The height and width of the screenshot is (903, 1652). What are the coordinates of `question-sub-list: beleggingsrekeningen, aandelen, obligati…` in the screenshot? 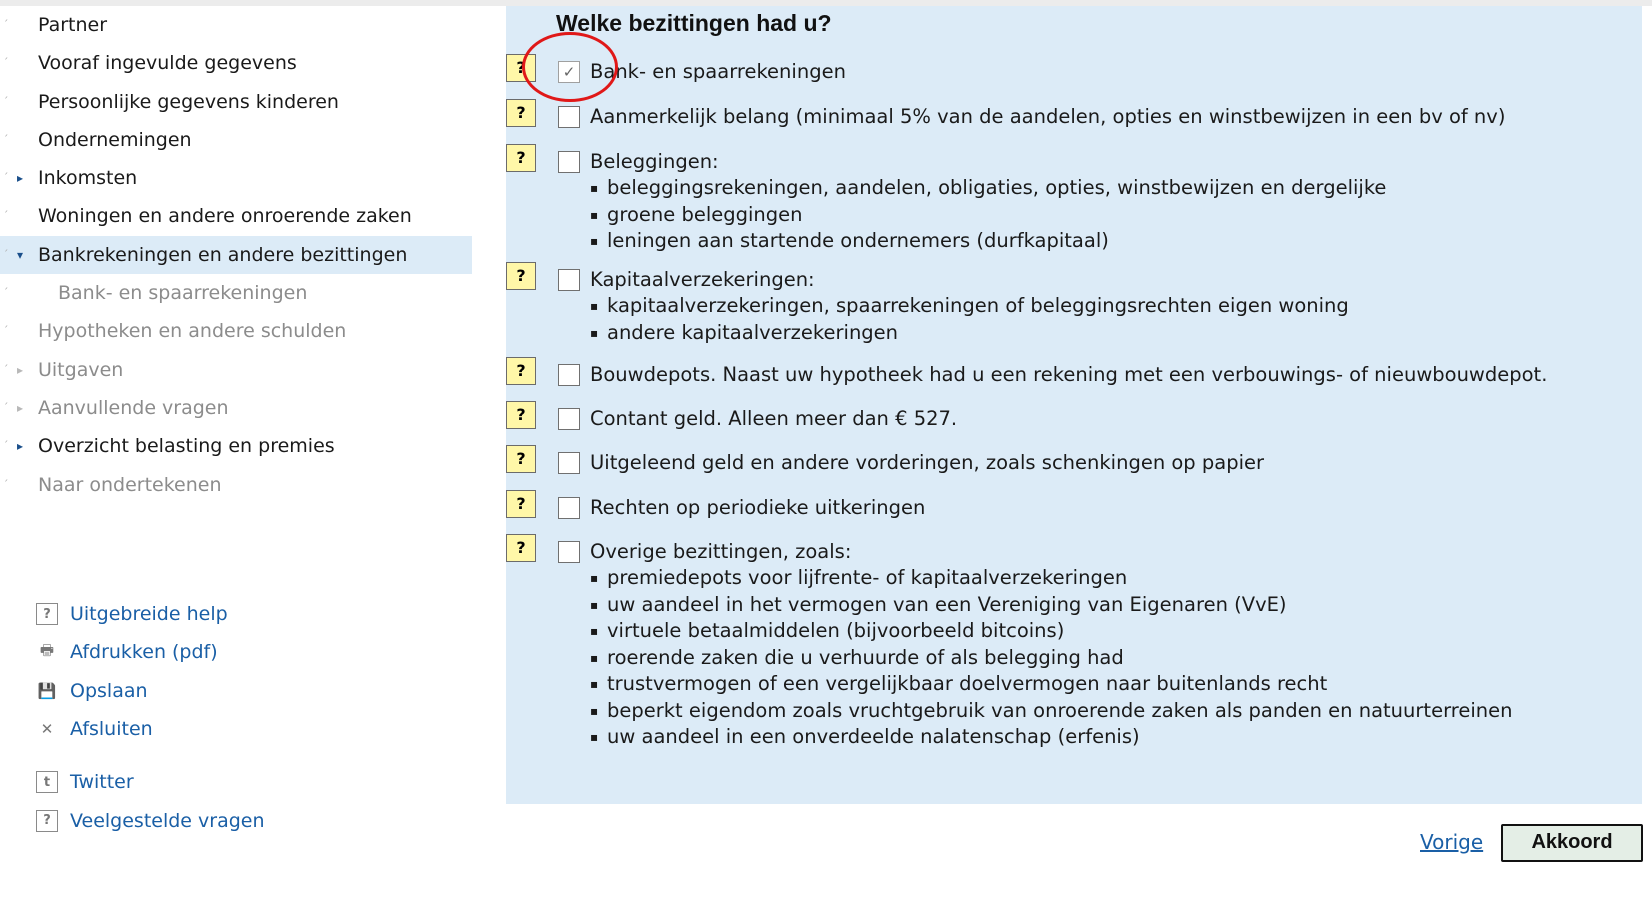 It's located at (988, 215).